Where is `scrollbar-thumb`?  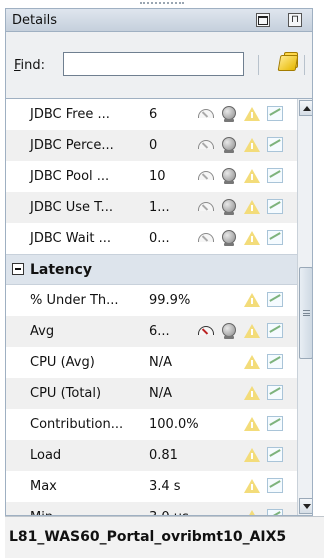
scrollbar-thumb is located at coordinates (305, 313).